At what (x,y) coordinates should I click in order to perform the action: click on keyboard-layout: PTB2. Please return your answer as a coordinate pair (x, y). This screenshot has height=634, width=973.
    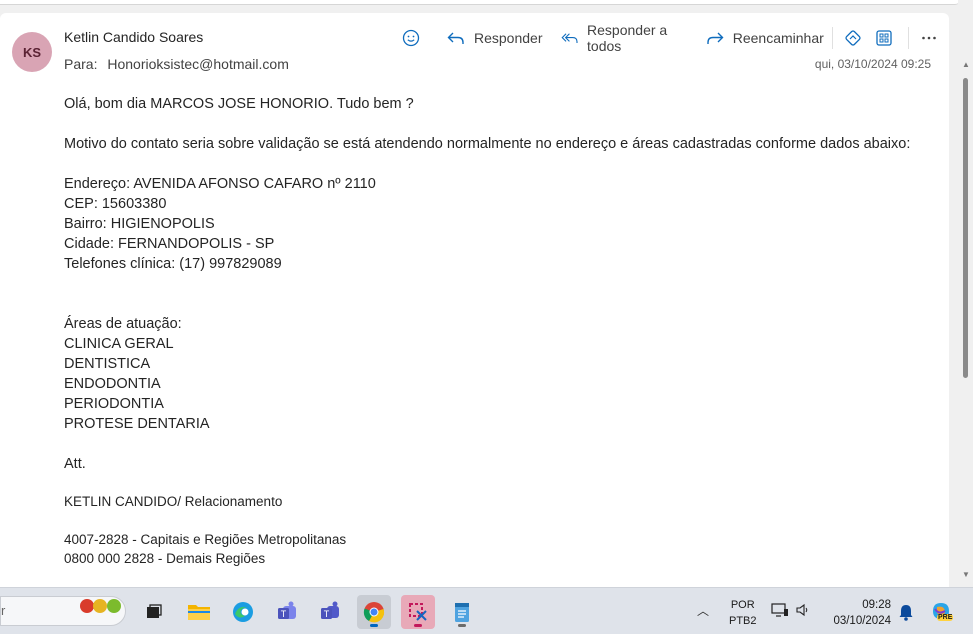
    Looking at the image, I should click on (743, 621).